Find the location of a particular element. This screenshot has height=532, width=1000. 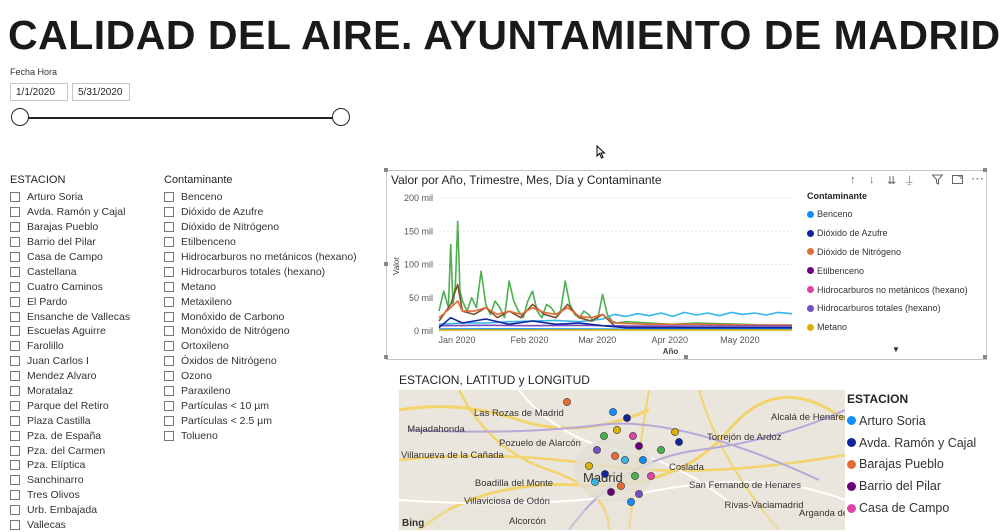

estacion-item: Mendez Alvaro is located at coordinates (85, 376).